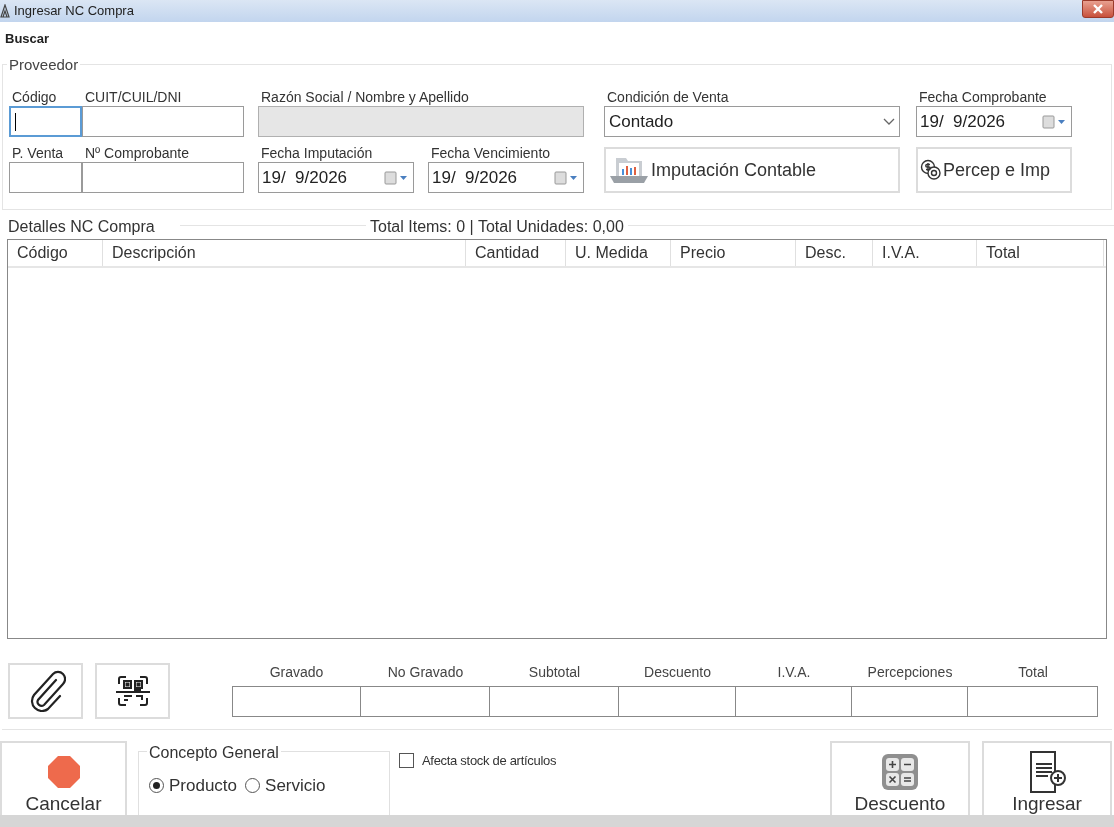 The image size is (1114, 827). What do you see at coordinates (983, 97) in the screenshot?
I see `field-label: Fecha Comprobante` at bounding box center [983, 97].